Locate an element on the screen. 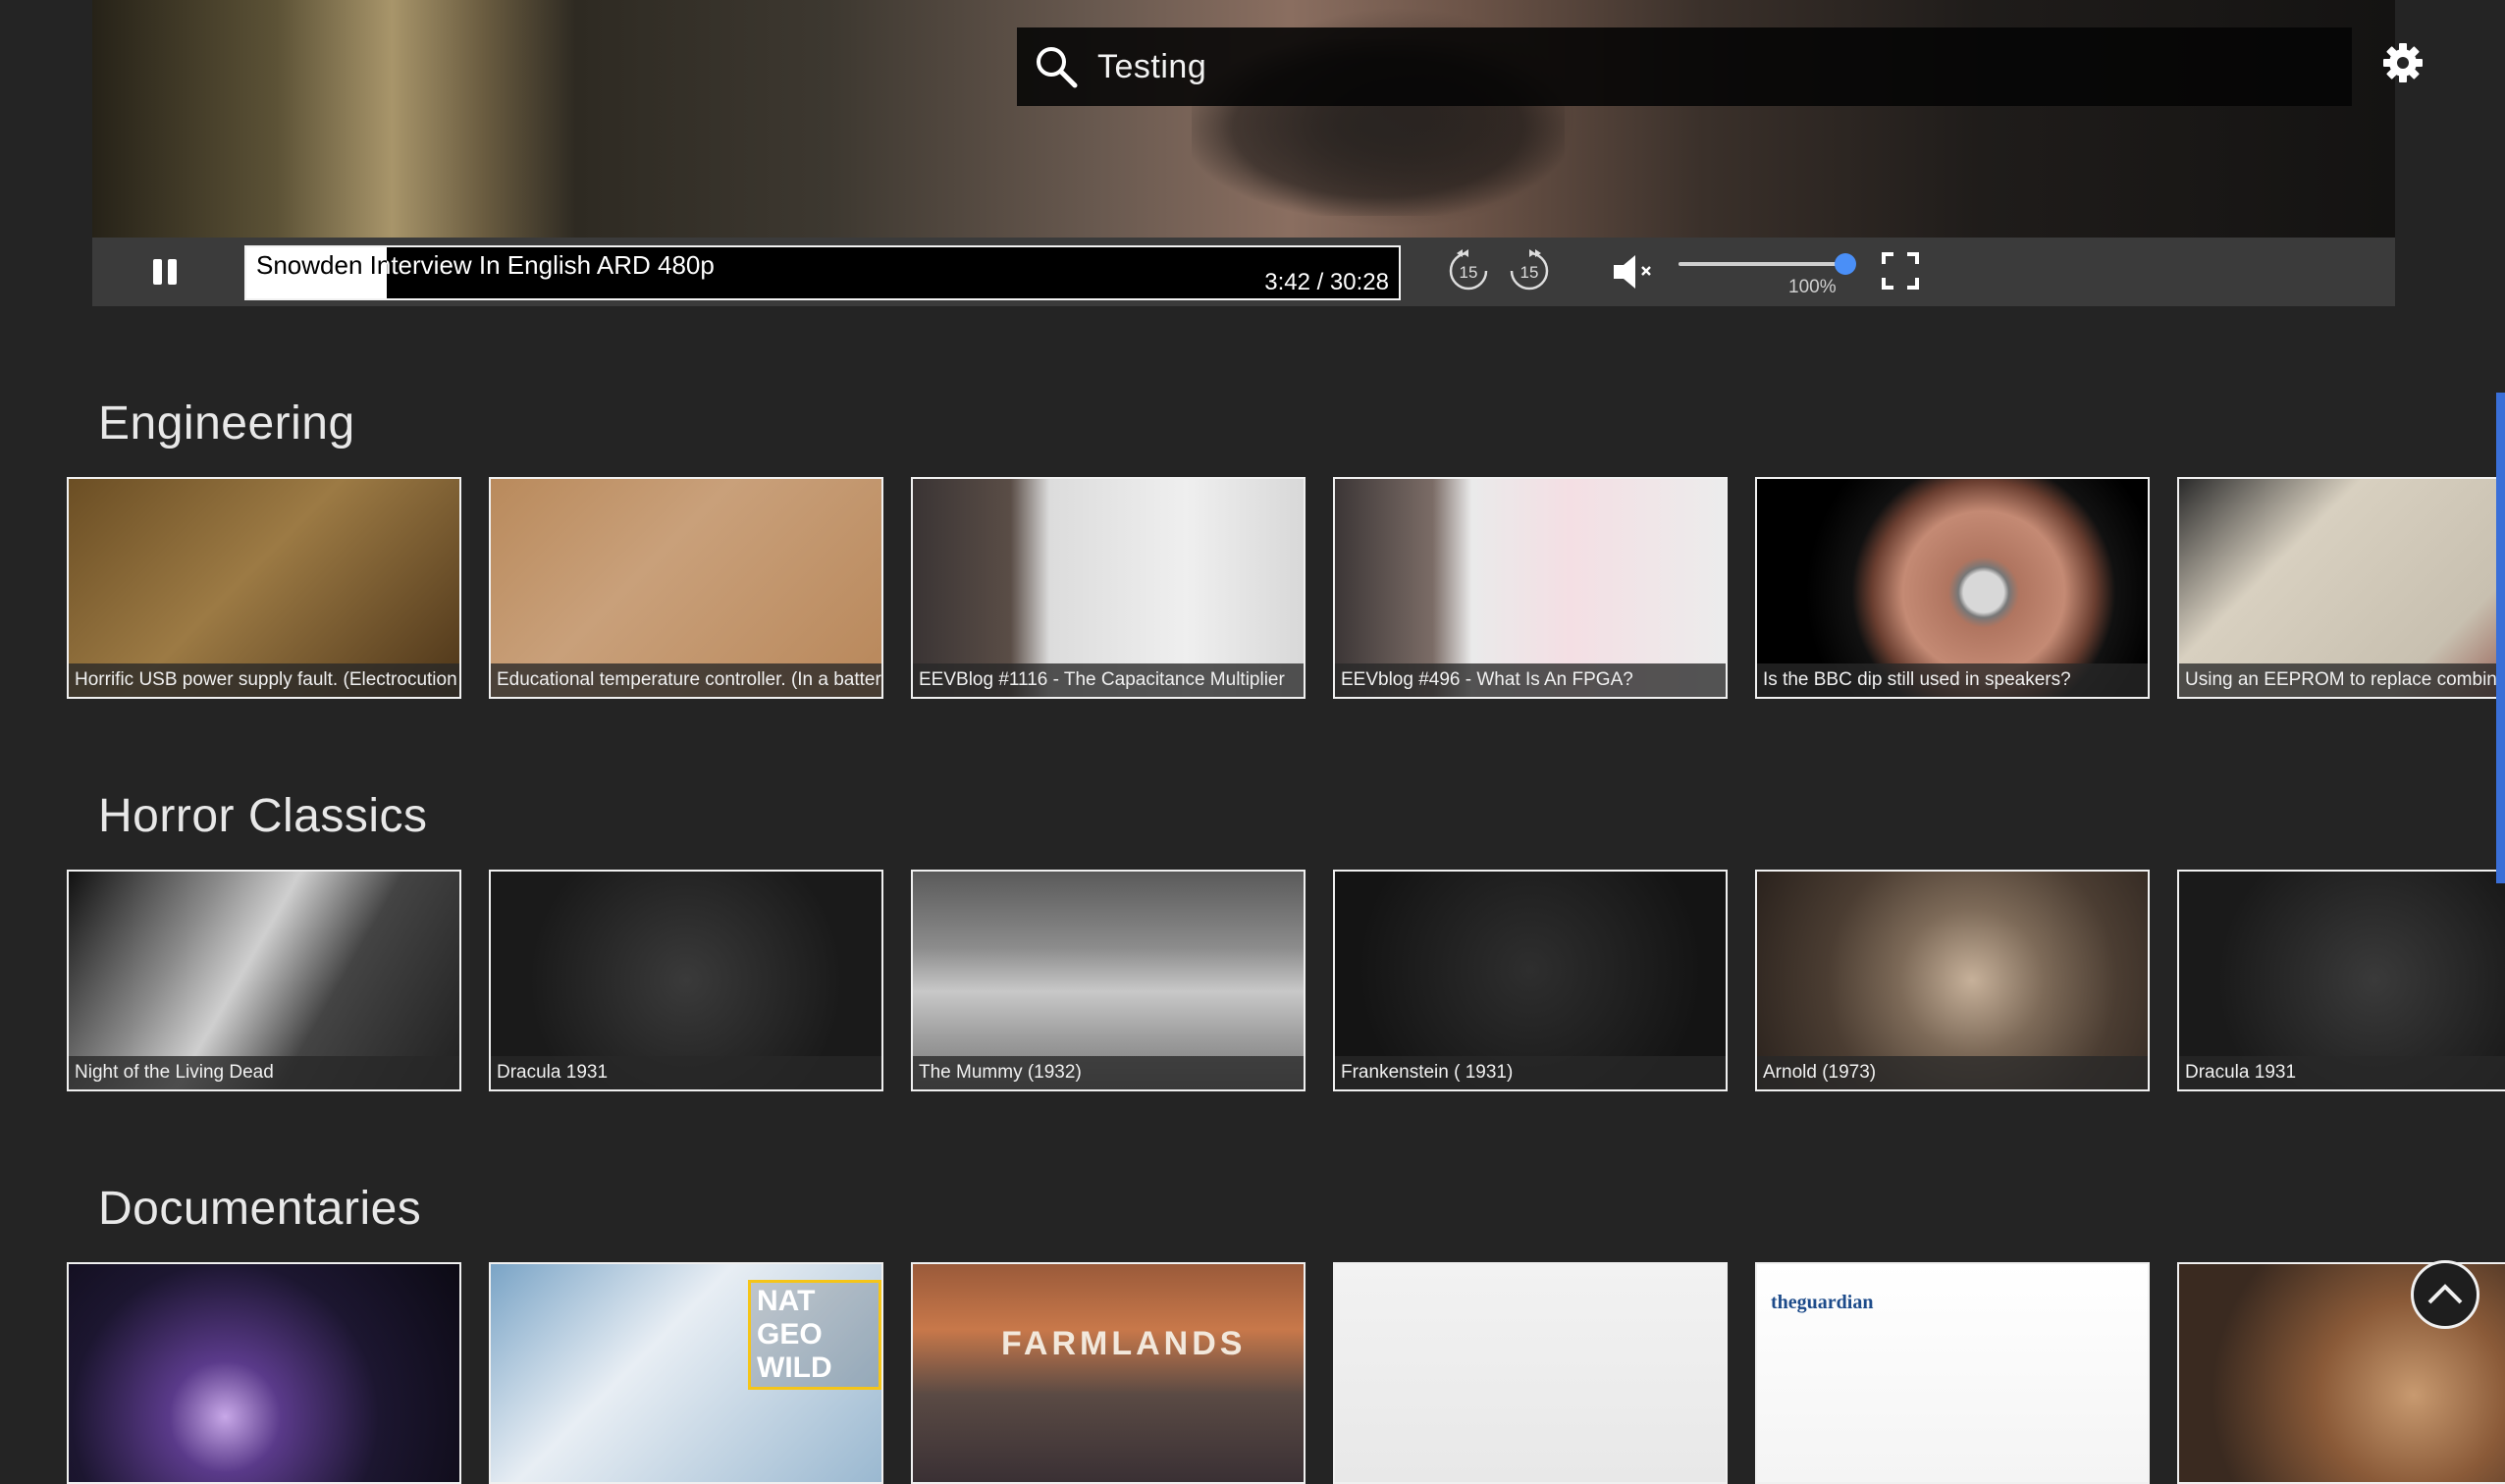  video-card: EEVblog #496 - What Is An FPGA? is located at coordinates (1531, 588).